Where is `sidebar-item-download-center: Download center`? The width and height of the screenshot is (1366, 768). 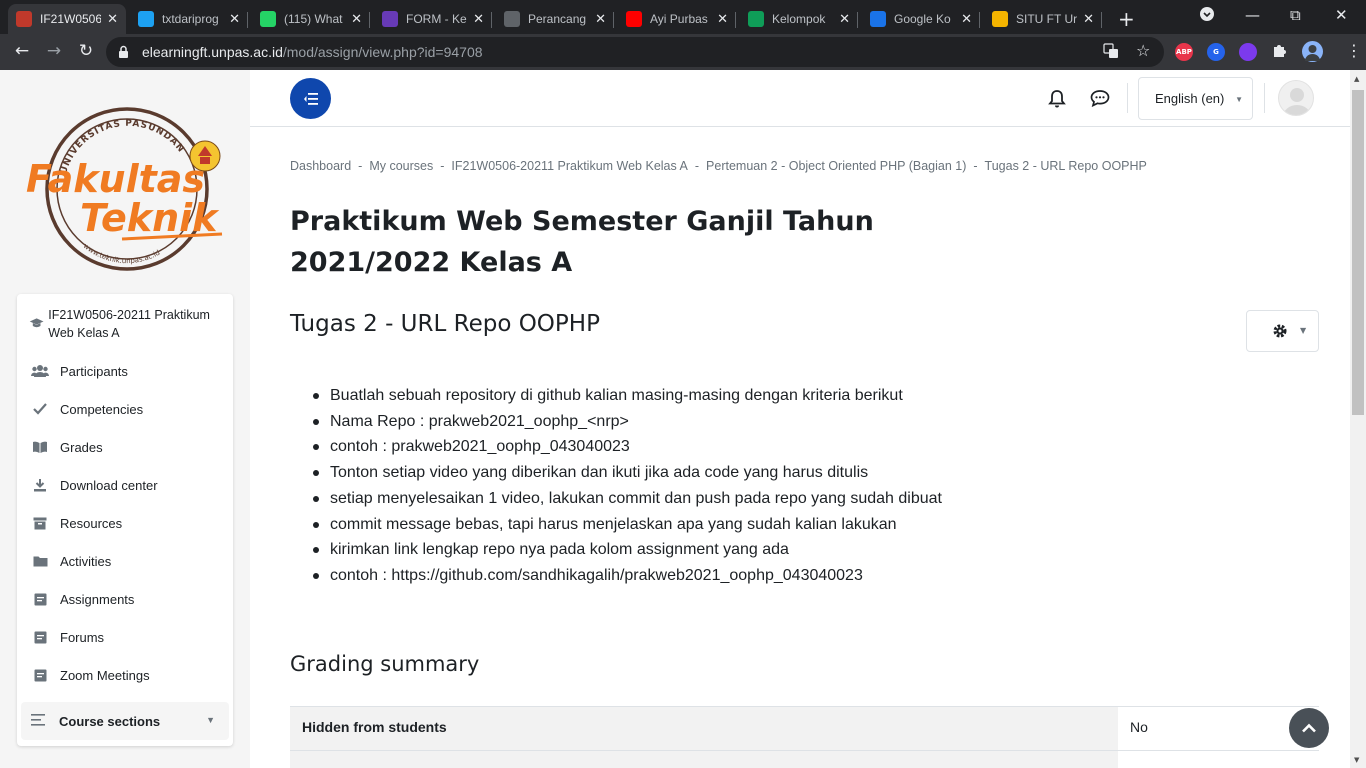 sidebar-item-download-center: Download center is located at coordinates (94, 485).